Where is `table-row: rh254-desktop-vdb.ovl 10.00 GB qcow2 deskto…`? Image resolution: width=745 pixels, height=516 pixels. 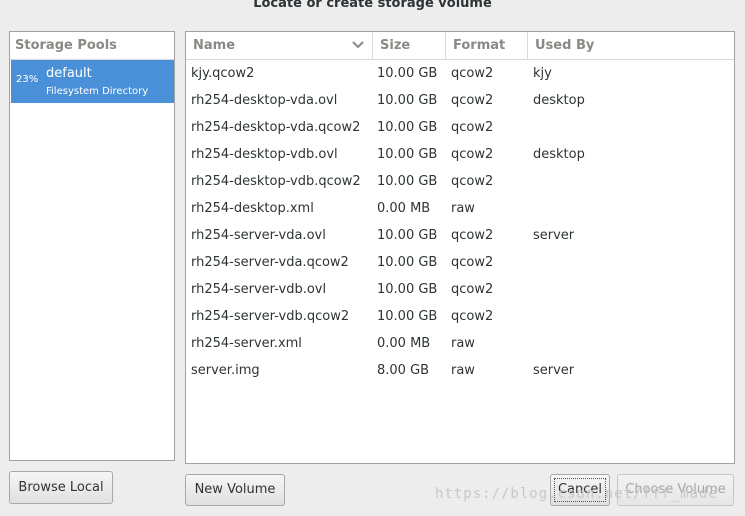 table-row: rh254-desktop-vdb.ovl 10.00 GB qcow2 deskto… is located at coordinates (460, 154).